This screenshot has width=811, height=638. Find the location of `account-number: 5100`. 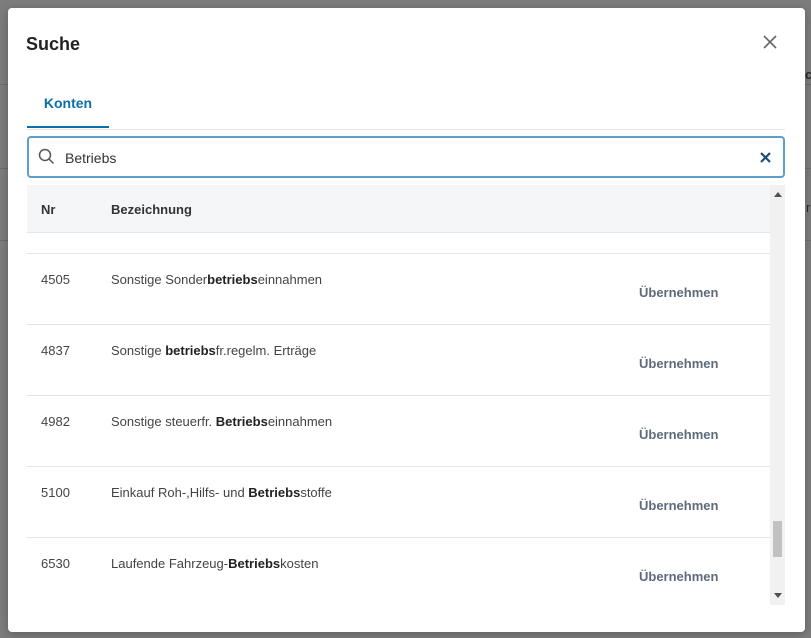

account-number: 5100 is located at coordinates (55, 492).